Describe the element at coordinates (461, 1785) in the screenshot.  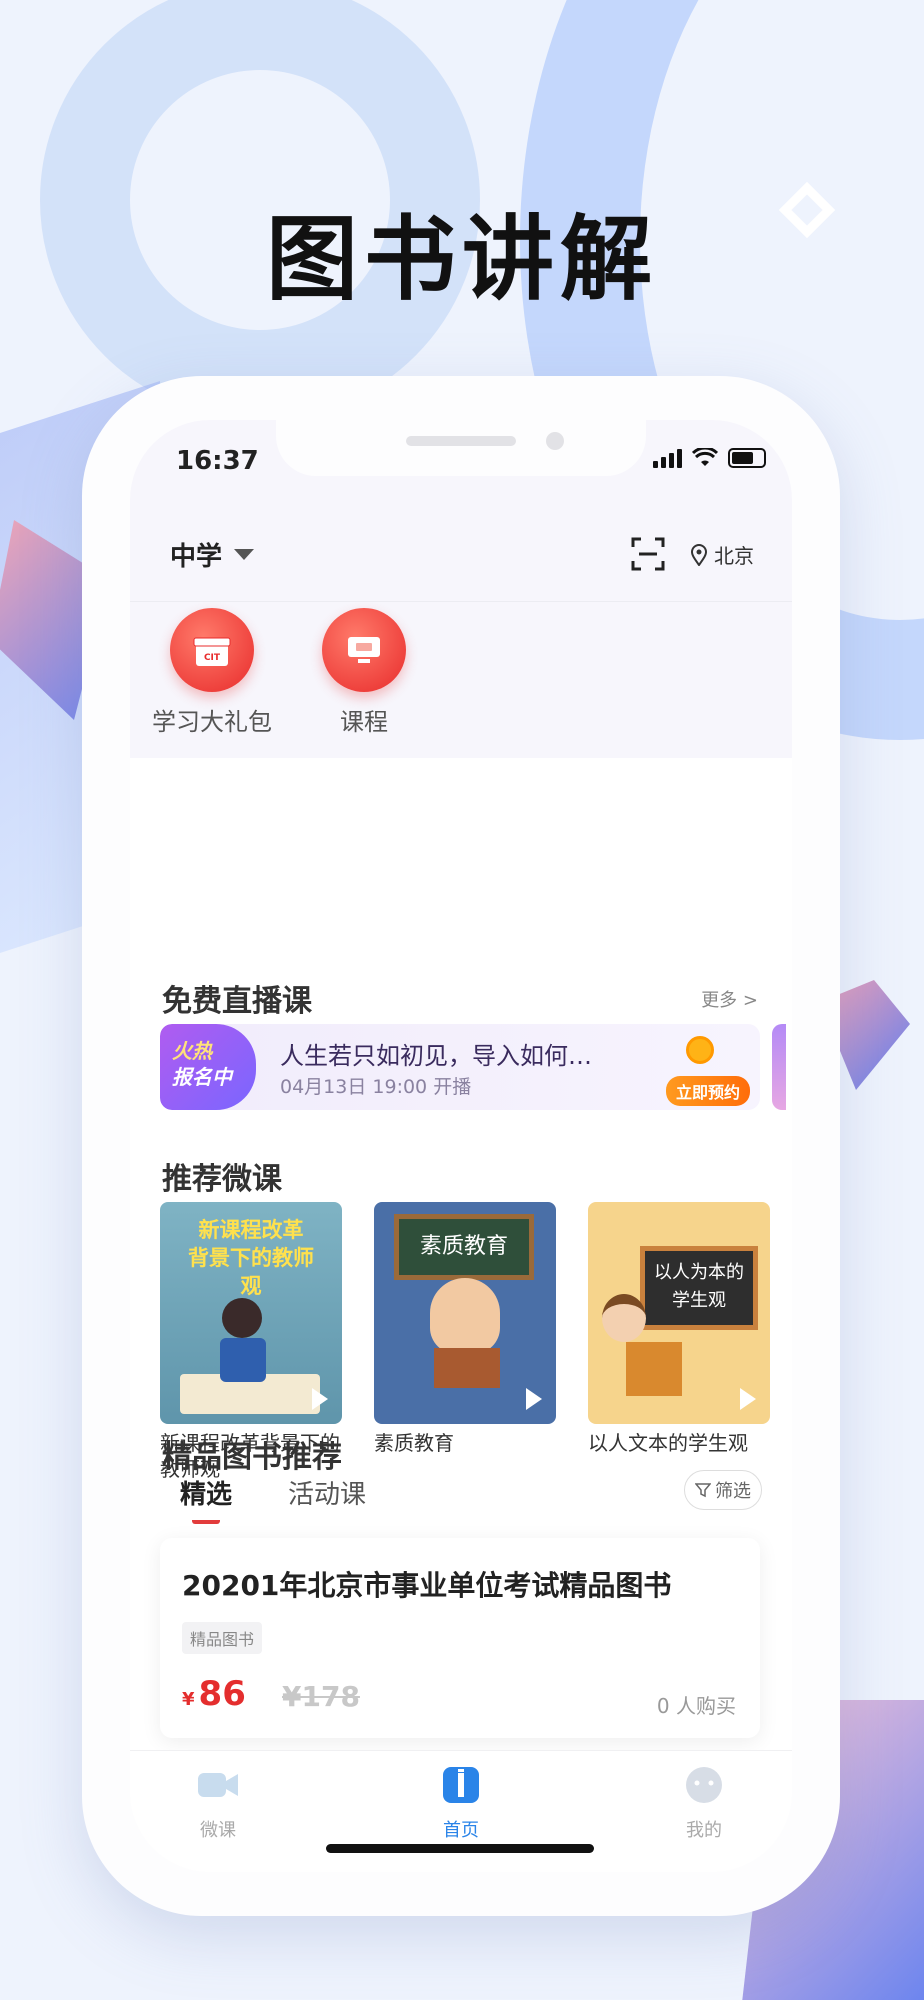
I see `home-book-icon` at that location.